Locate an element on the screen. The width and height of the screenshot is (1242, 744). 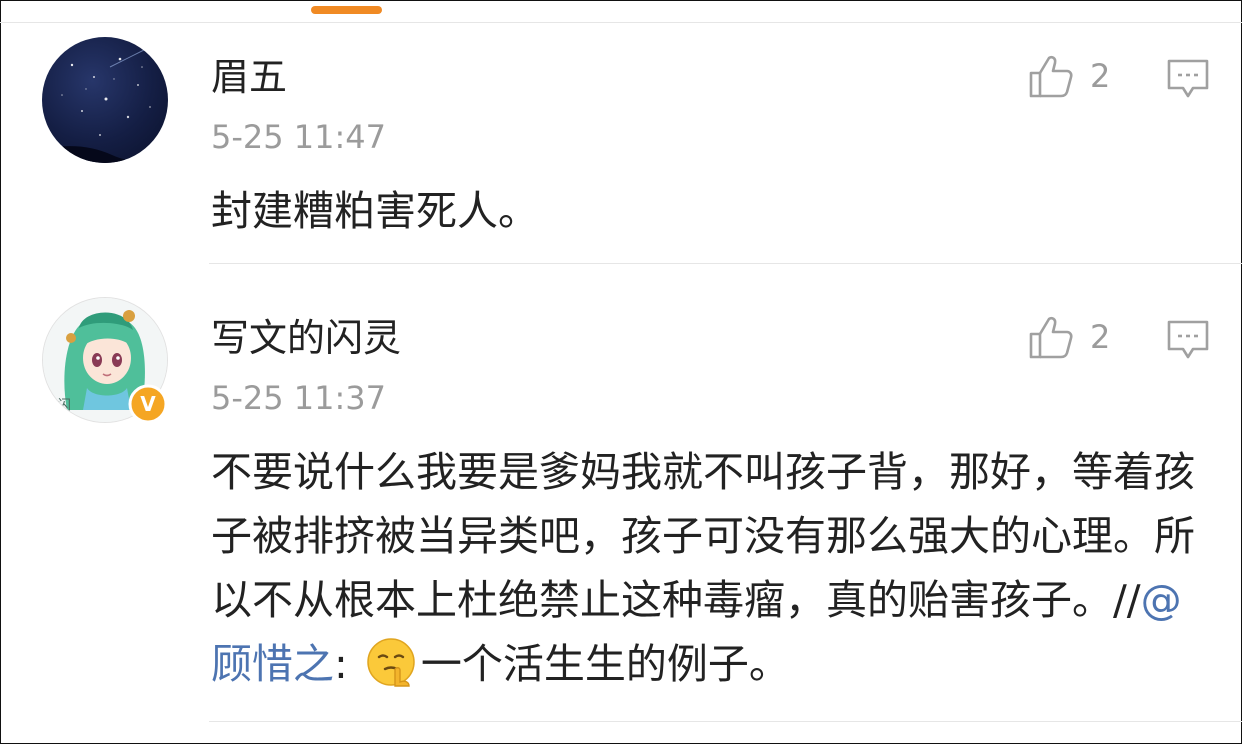
verified-v-icon: V is located at coordinates (148, 404).